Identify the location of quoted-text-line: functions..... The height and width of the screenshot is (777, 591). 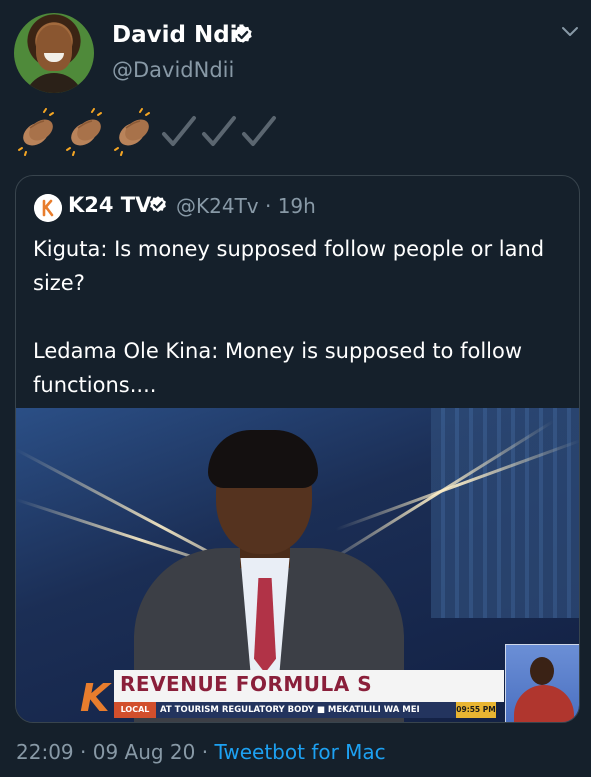
(95, 385).